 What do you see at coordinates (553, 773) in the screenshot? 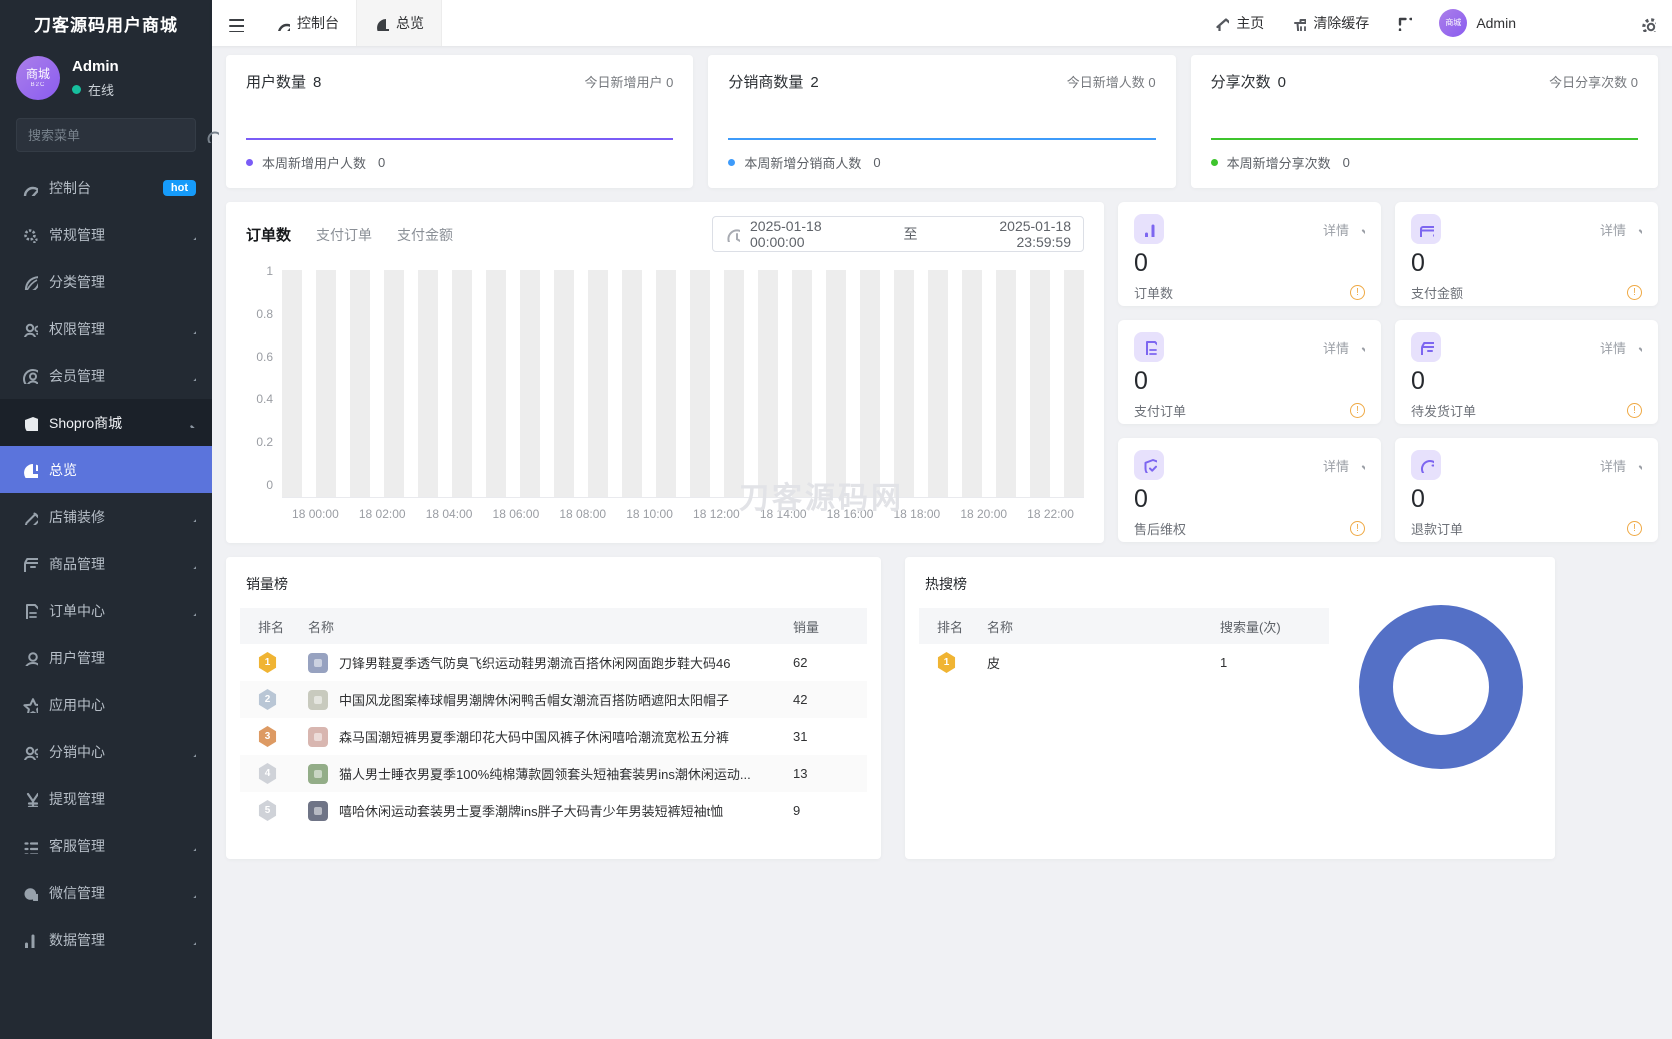
I see `table-row: 4 猫人男士睡衣男夏季100%纯棉薄款圆领套头短袖套装男ins潮休闲运动... 13` at bounding box center [553, 773].